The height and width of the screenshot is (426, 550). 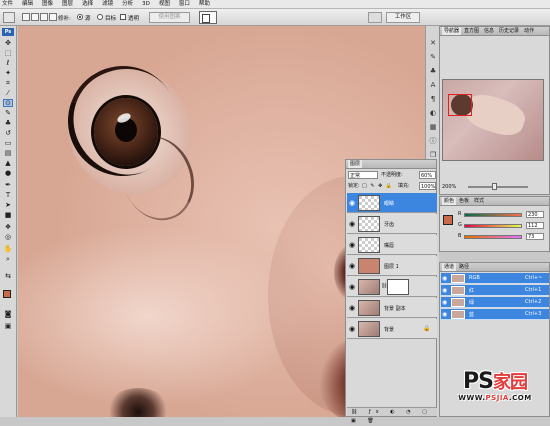 I want to click on zoom-slider-handle, so click(x=494, y=186).